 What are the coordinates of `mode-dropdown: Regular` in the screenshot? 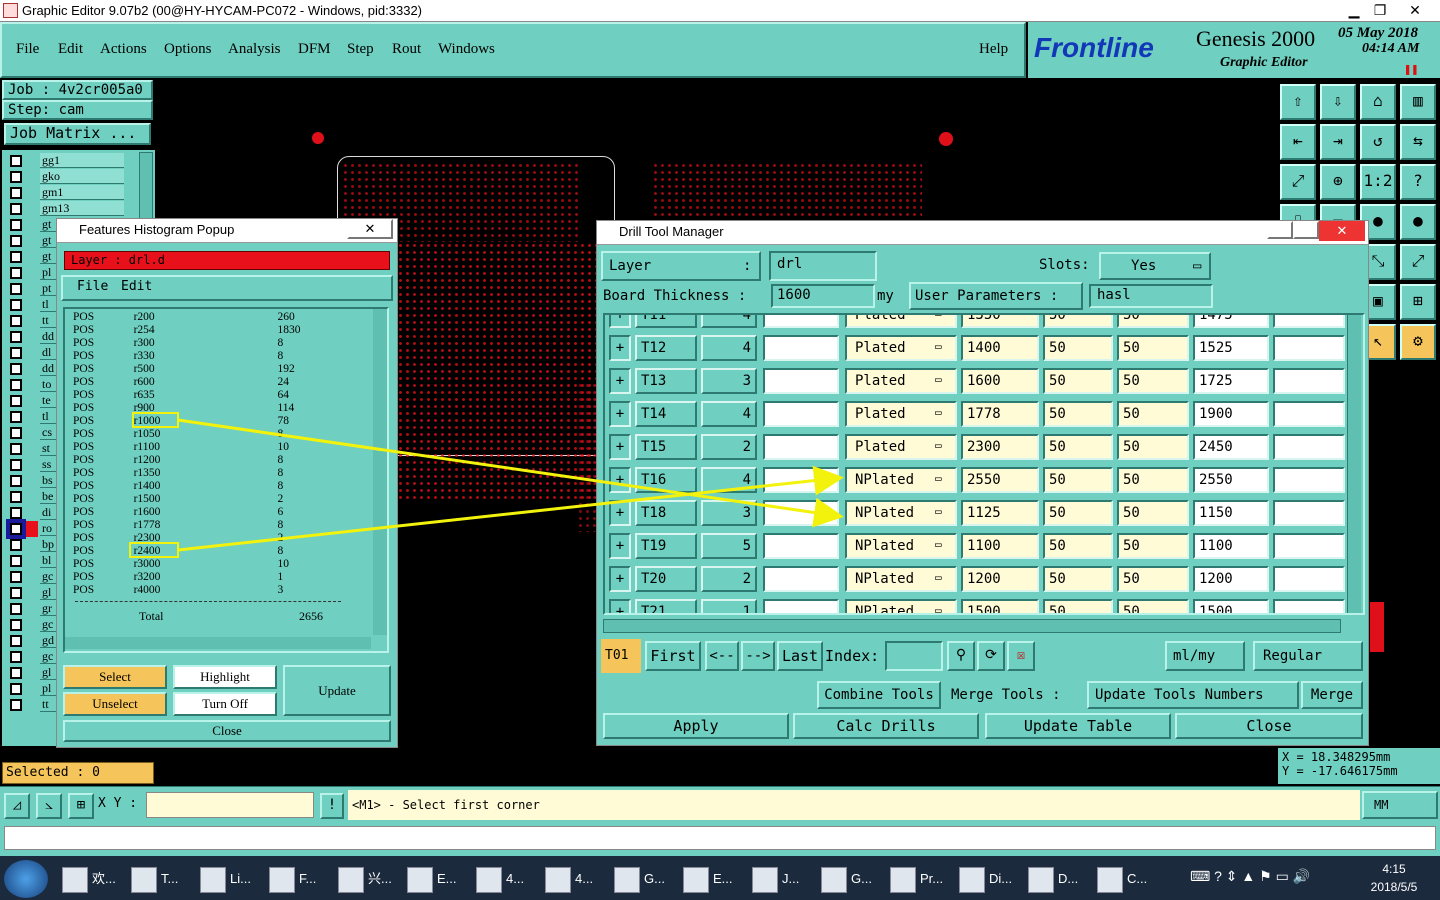 It's located at (1308, 656).